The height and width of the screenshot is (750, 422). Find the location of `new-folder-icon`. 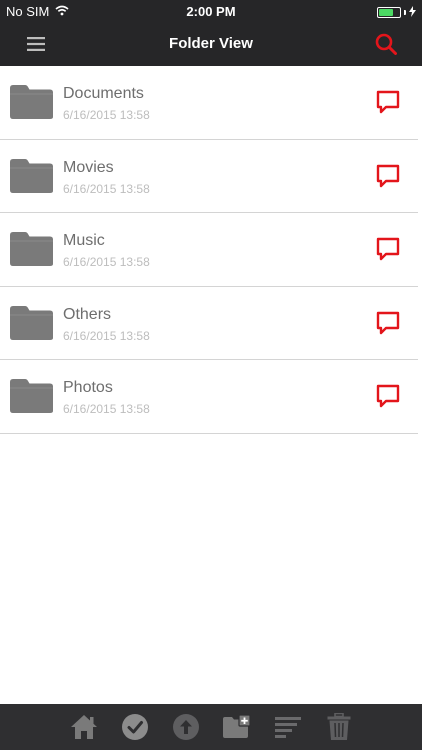

new-folder-icon is located at coordinates (236, 726).